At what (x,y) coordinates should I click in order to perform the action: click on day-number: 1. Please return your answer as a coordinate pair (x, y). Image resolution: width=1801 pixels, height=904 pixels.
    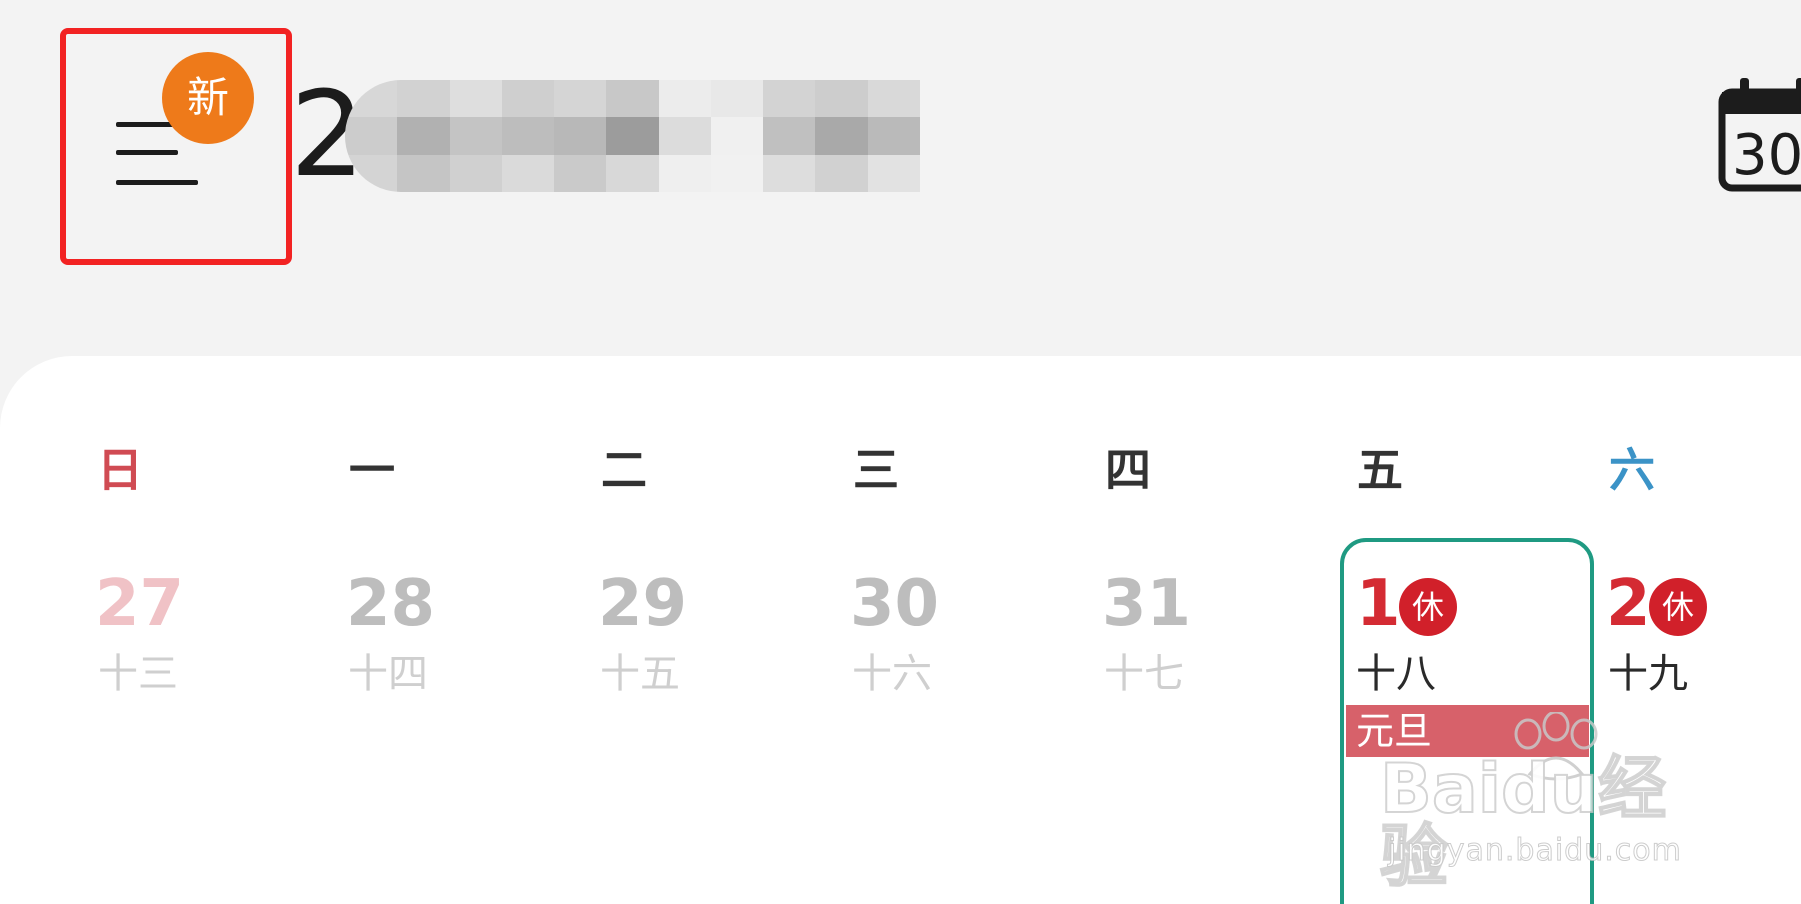
    Looking at the image, I should click on (1378, 604).